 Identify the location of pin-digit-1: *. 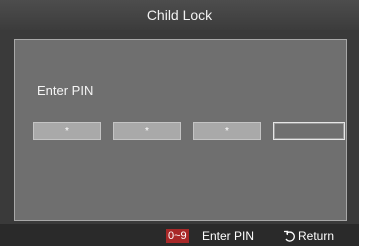
(67, 131).